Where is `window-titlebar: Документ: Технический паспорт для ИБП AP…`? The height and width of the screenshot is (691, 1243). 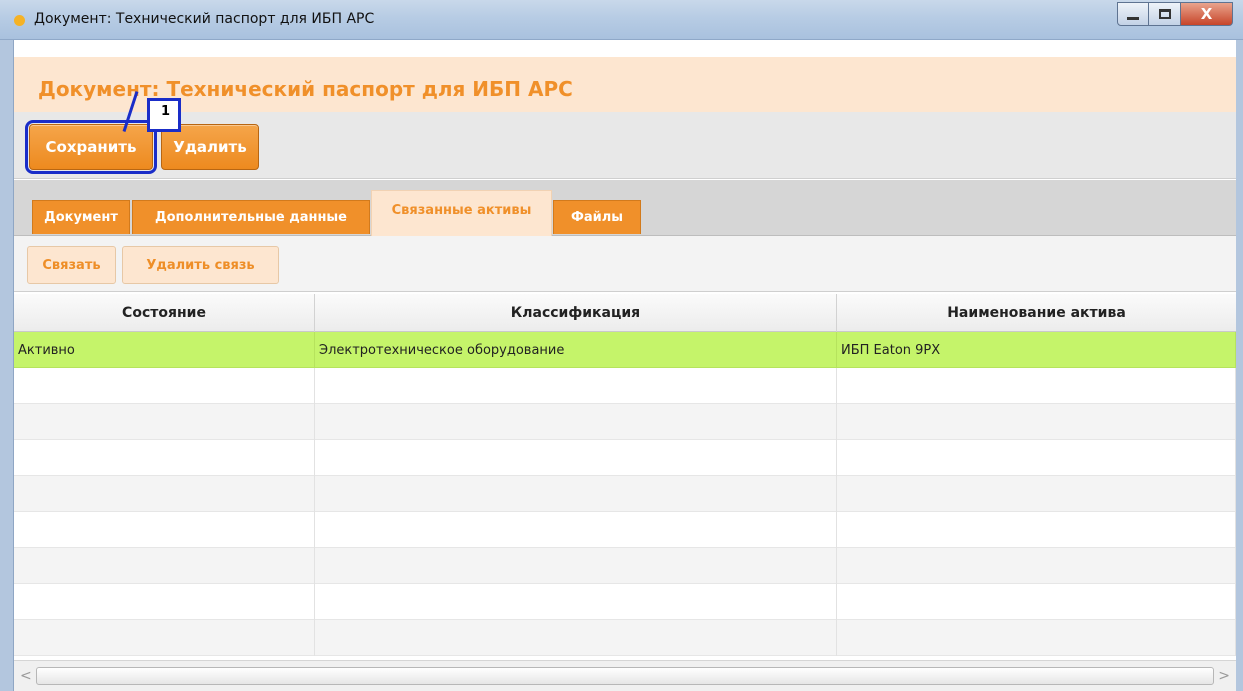
window-titlebar: Документ: Технический паспорт для ИБП AP… is located at coordinates (621, 20).